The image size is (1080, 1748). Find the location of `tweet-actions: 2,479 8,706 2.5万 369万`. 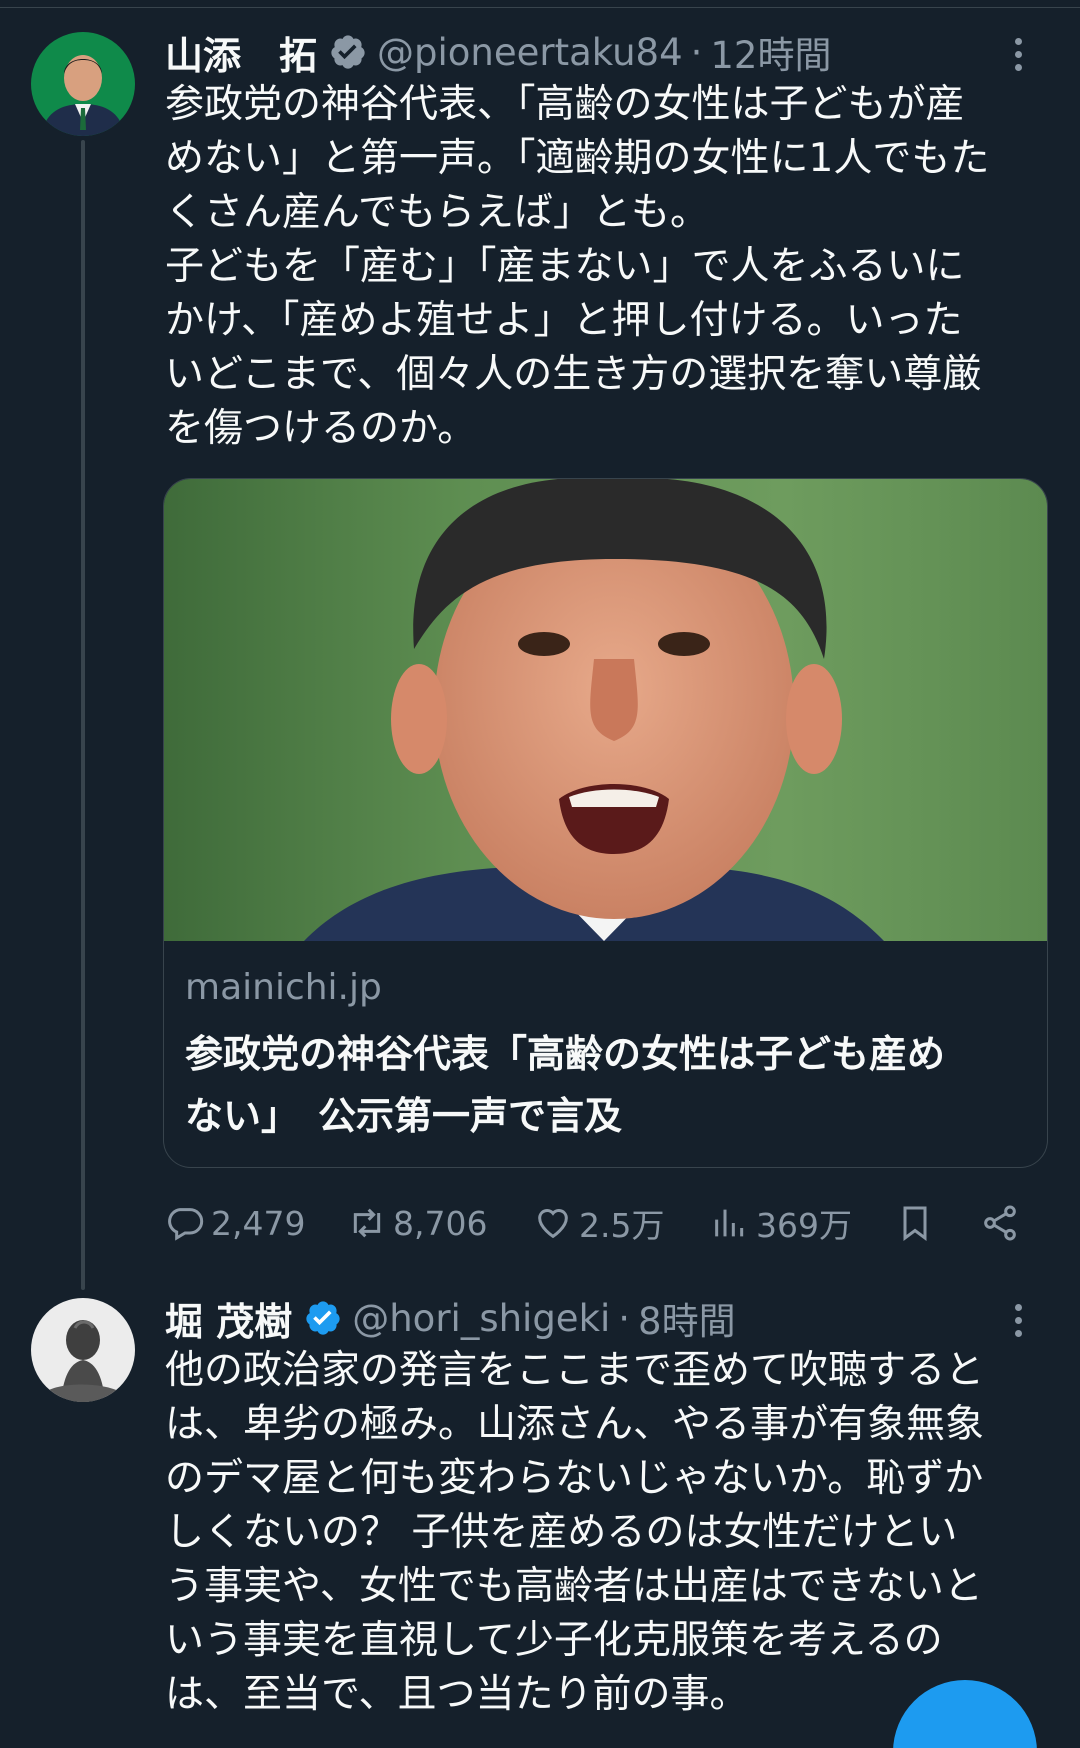

tweet-actions: 2,479 8,706 2.5万 369万 is located at coordinates (605, 1223).